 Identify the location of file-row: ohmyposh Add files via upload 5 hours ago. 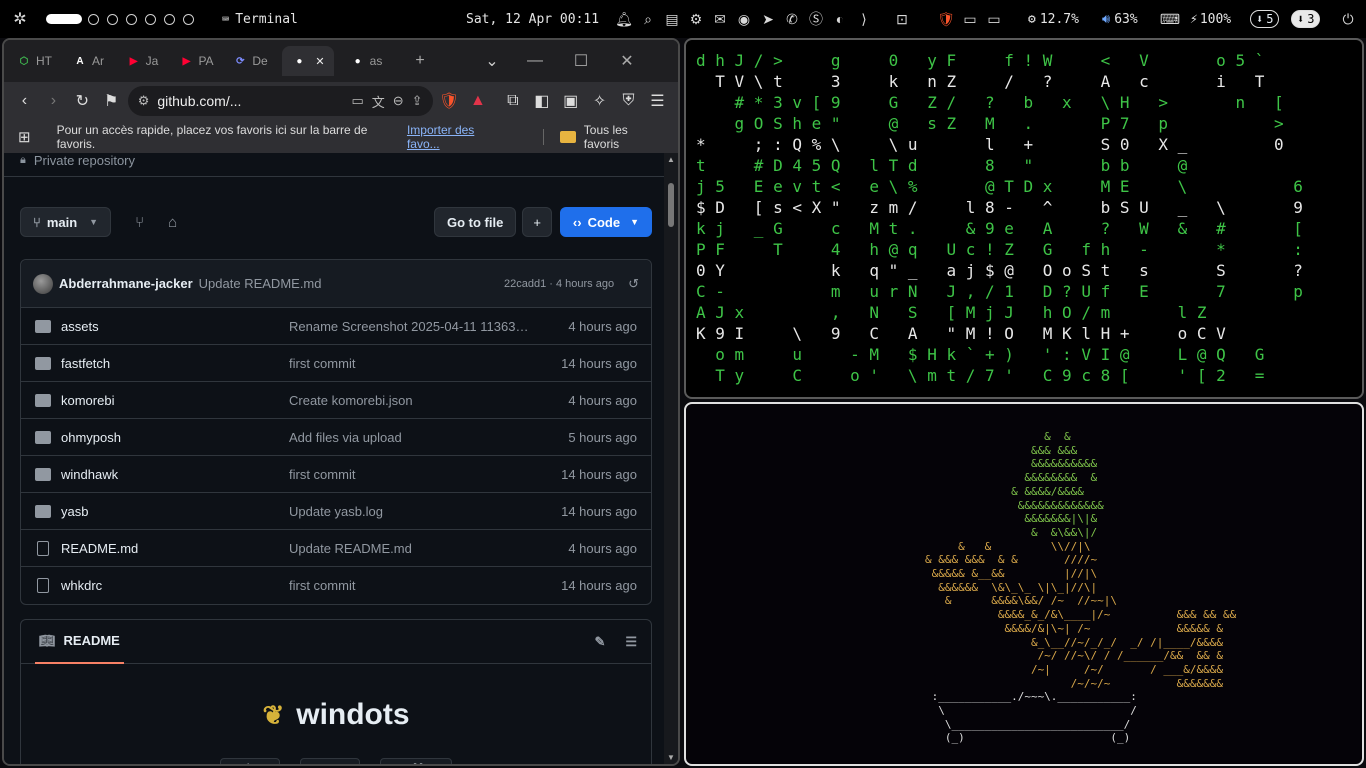
(336, 437).